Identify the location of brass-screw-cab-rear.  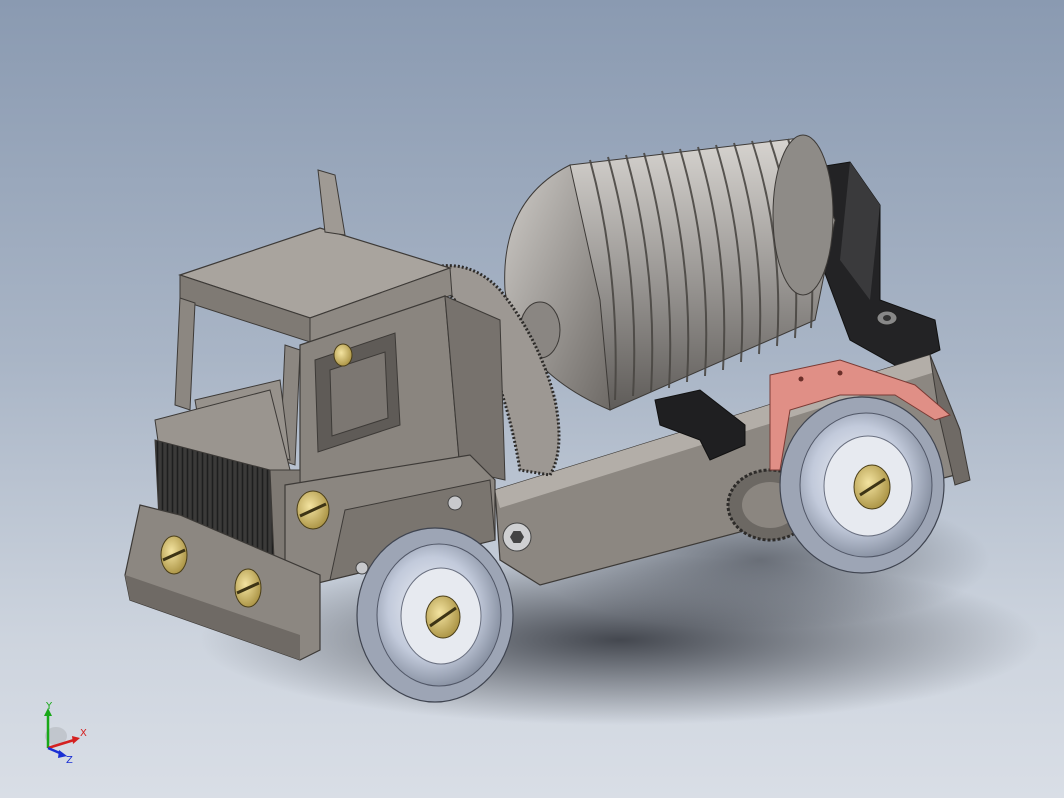
(343, 355).